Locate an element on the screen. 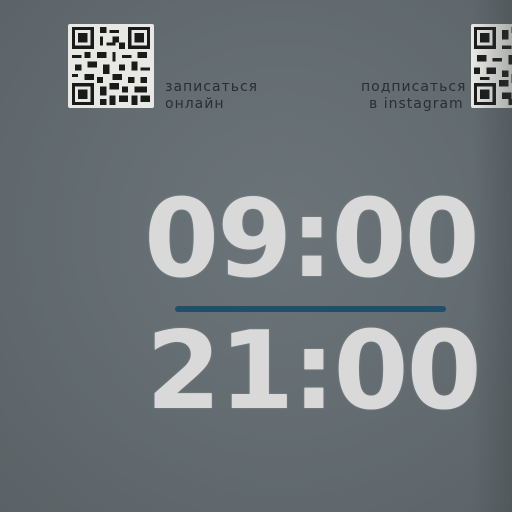 This screenshot has width=512, height=512. qr-code-instagram is located at coordinates (491, 66).